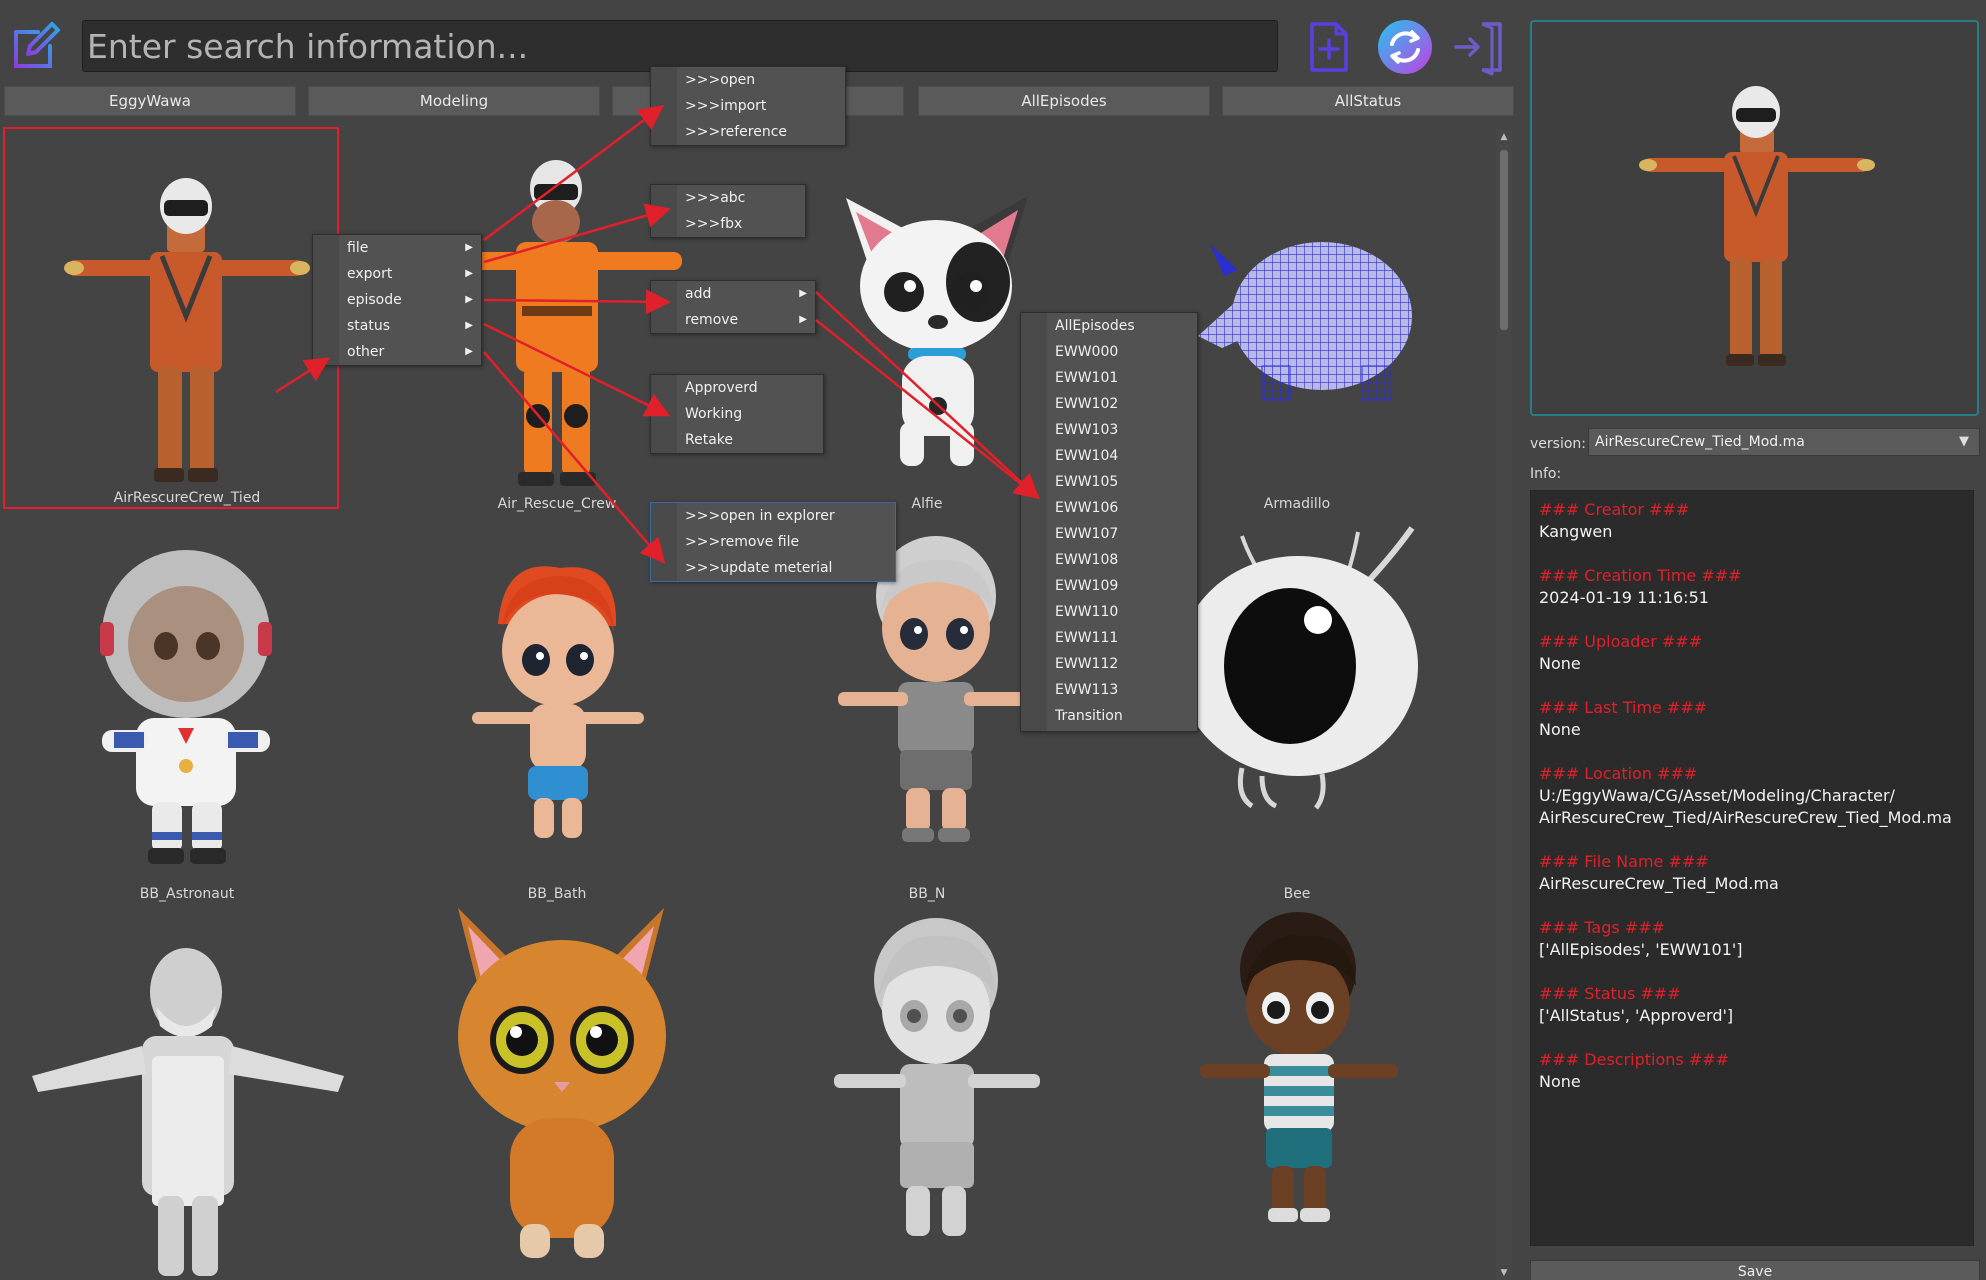  I want to click on episode-item: EWW113, so click(1109, 690).